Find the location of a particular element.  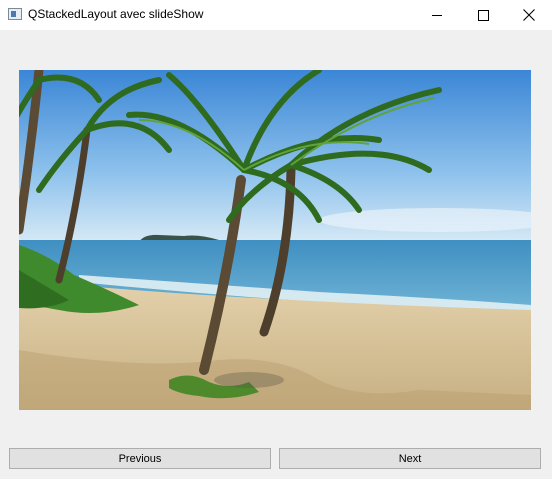

previous-button: Previous is located at coordinates (140, 458).